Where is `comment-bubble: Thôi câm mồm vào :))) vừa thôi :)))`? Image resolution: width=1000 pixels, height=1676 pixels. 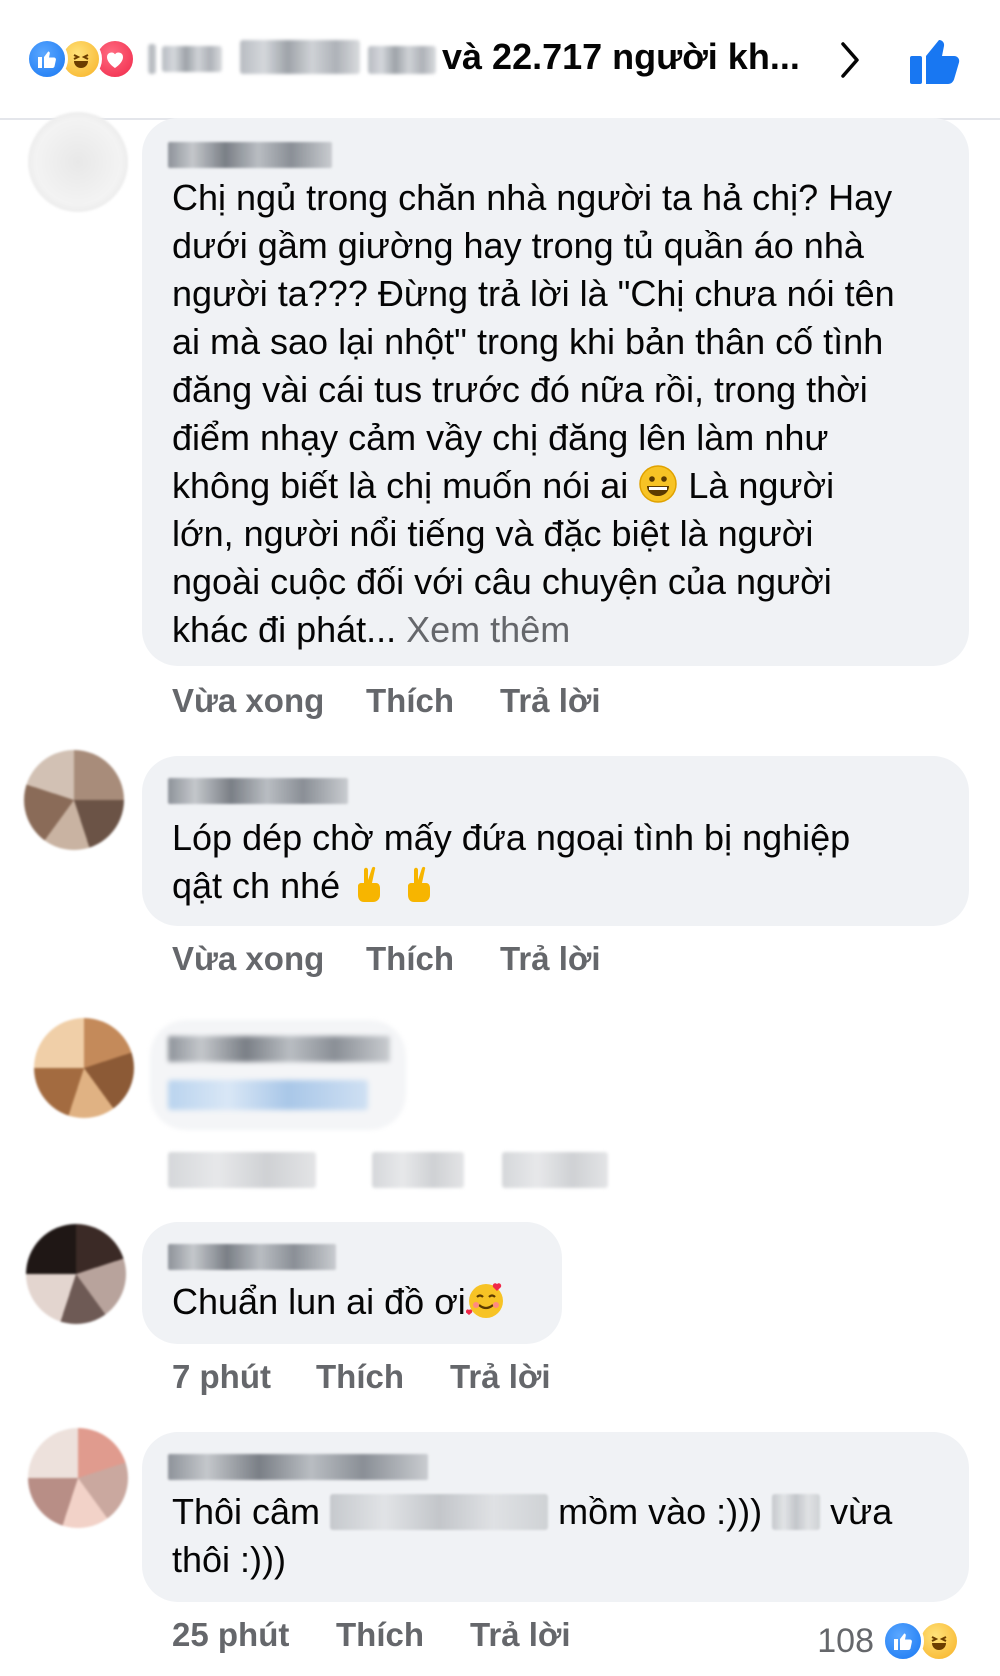 comment-bubble: Thôi câm mồm vào :))) vừa thôi :))) is located at coordinates (555, 1517).